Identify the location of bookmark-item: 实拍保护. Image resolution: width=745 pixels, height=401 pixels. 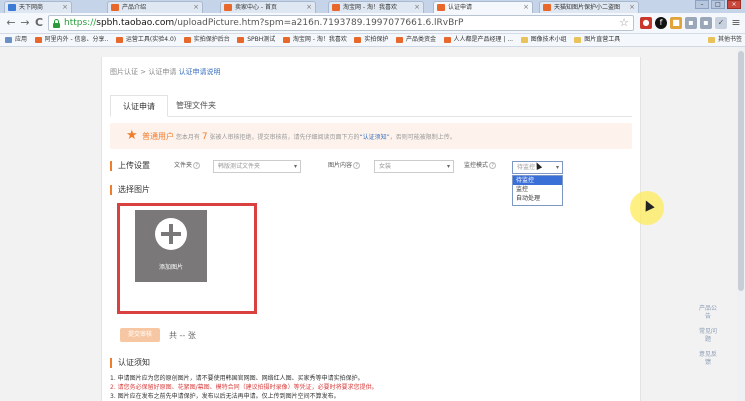
(371, 40).